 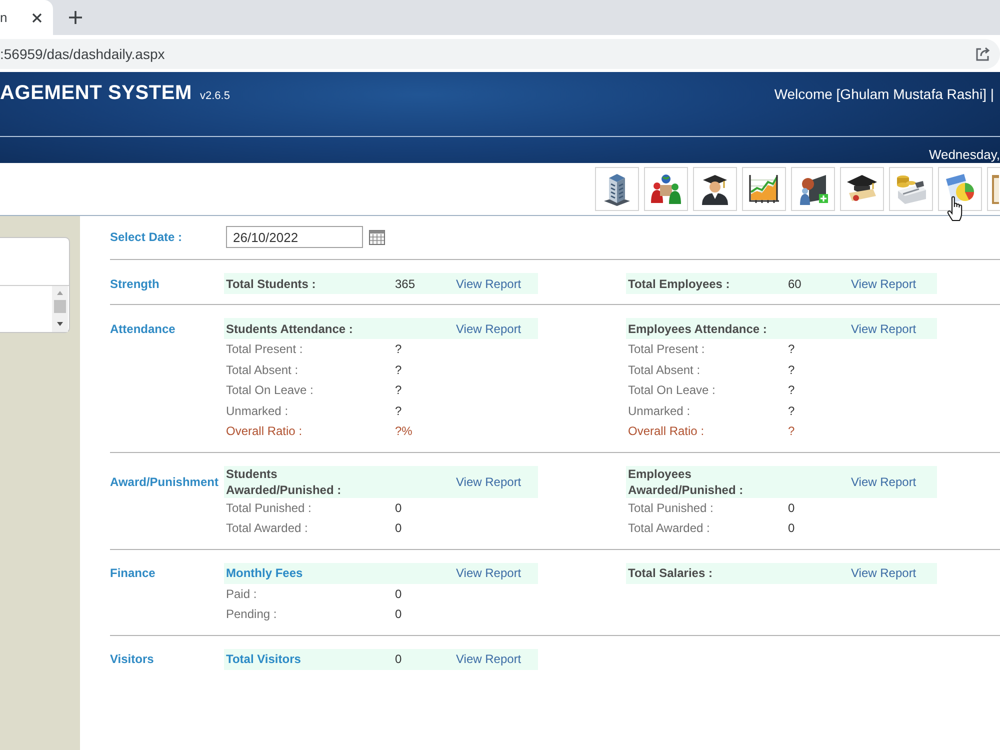 I want to click on clipboard-icon, so click(x=995, y=189).